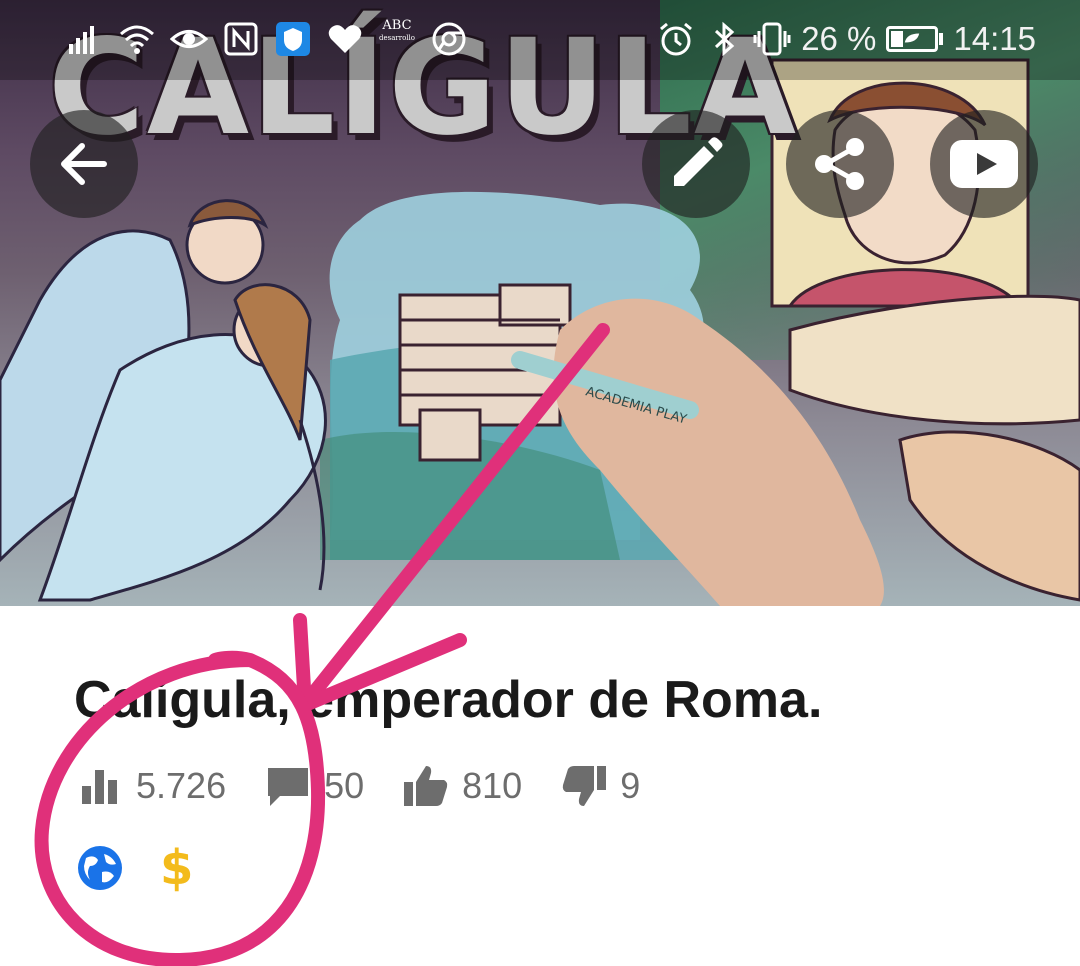 The height and width of the screenshot is (966, 1080). I want to click on status-time: 14:15, so click(994, 38).